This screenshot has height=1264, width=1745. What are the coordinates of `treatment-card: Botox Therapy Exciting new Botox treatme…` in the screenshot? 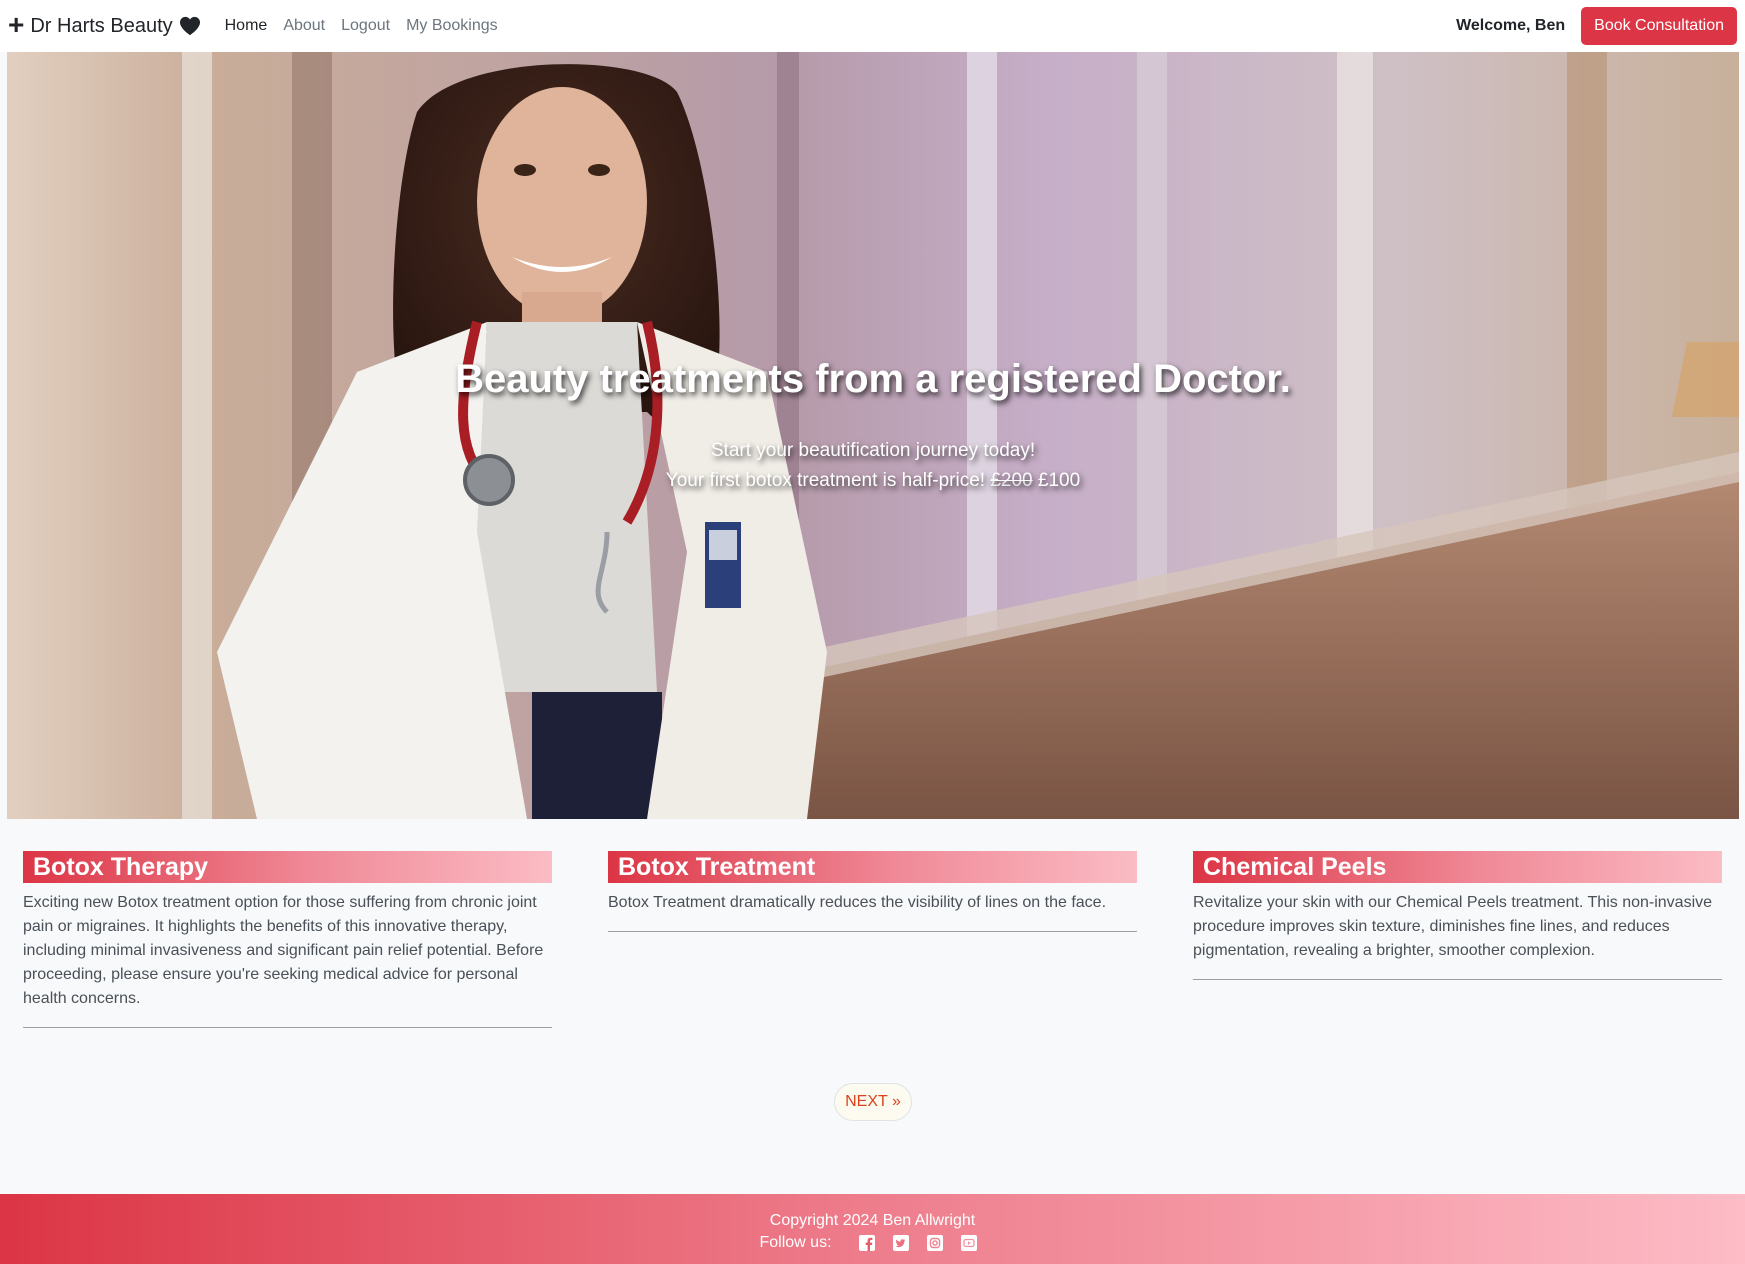 It's located at (287, 939).